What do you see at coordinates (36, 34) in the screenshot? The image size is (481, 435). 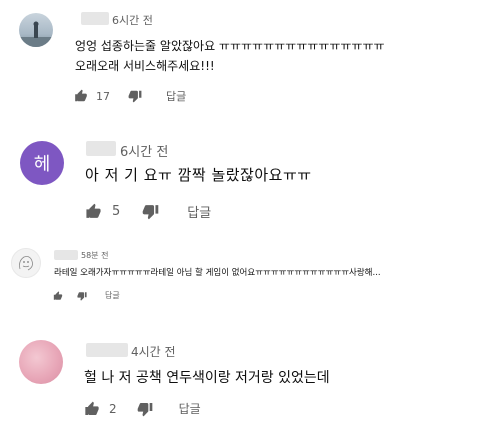 I see `person-silhouette-icon` at bounding box center [36, 34].